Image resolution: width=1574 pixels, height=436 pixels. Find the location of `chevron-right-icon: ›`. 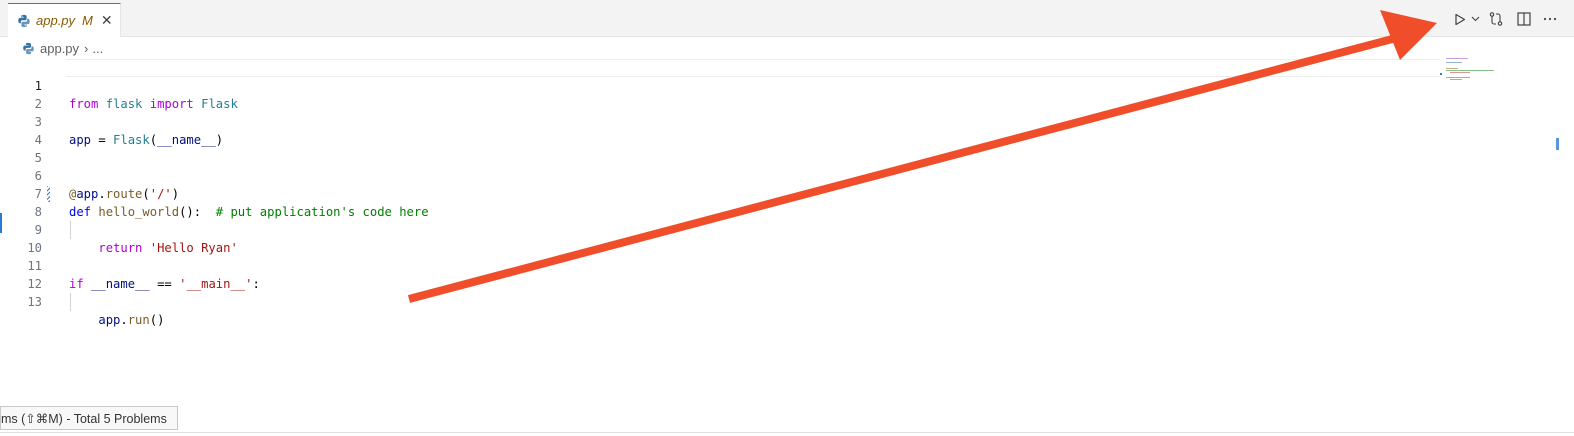

chevron-right-icon: › is located at coordinates (86, 48).